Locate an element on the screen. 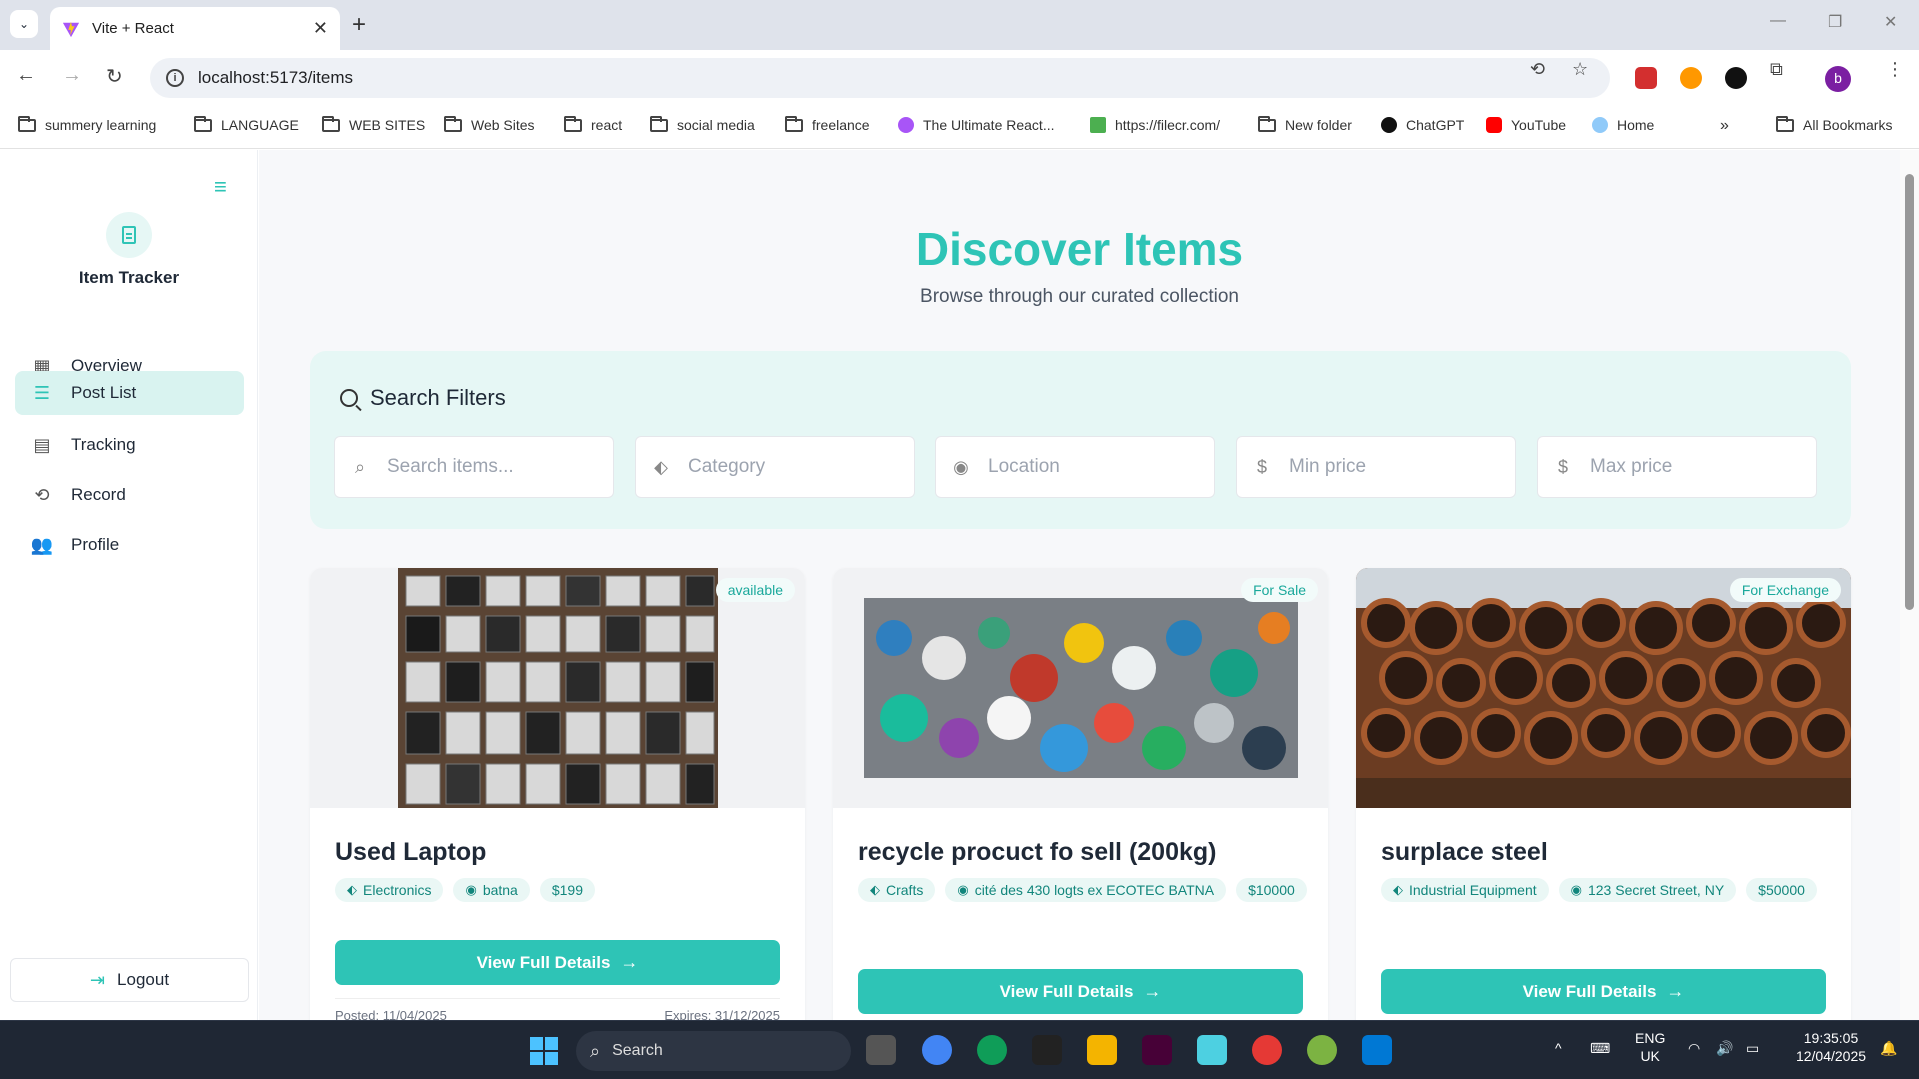 This screenshot has width=1919, height=1079. page-scrollbar is located at coordinates (1909, 585).